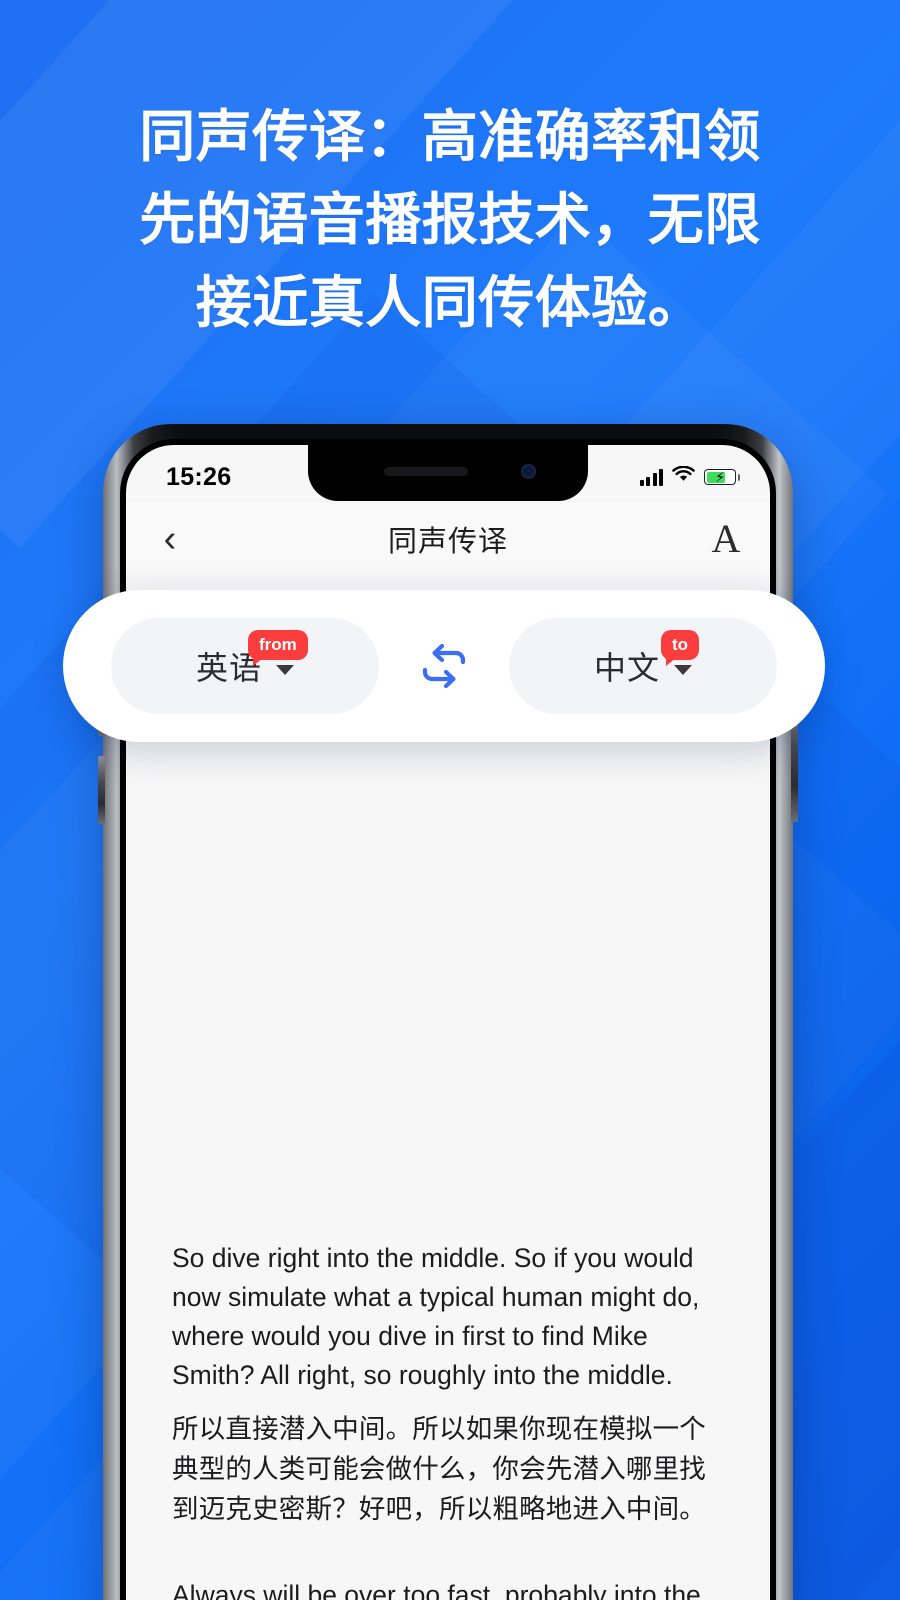 This screenshot has width=900, height=1600. Describe the element at coordinates (528, 471) in the screenshot. I see `front-camera-icon` at that location.